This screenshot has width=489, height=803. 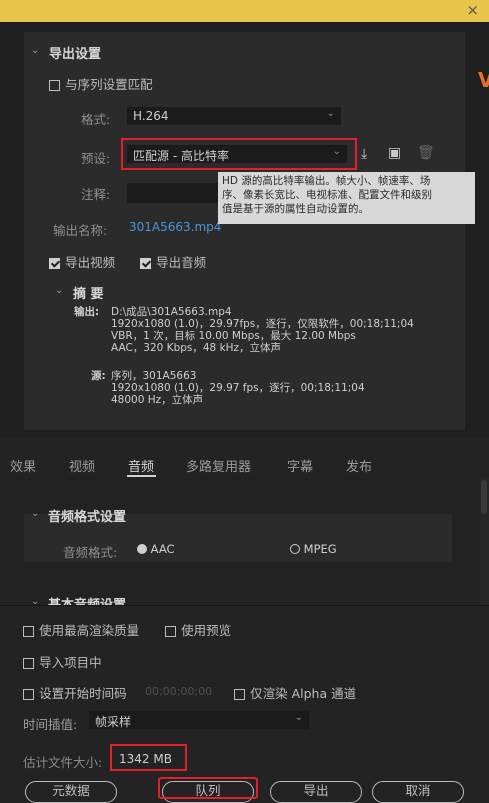 What do you see at coordinates (326, 181) in the screenshot?
I see `tooltip-line: HD 源的高比特率输出。帧大小、帧速率、场` at bounding box center [326, 181].